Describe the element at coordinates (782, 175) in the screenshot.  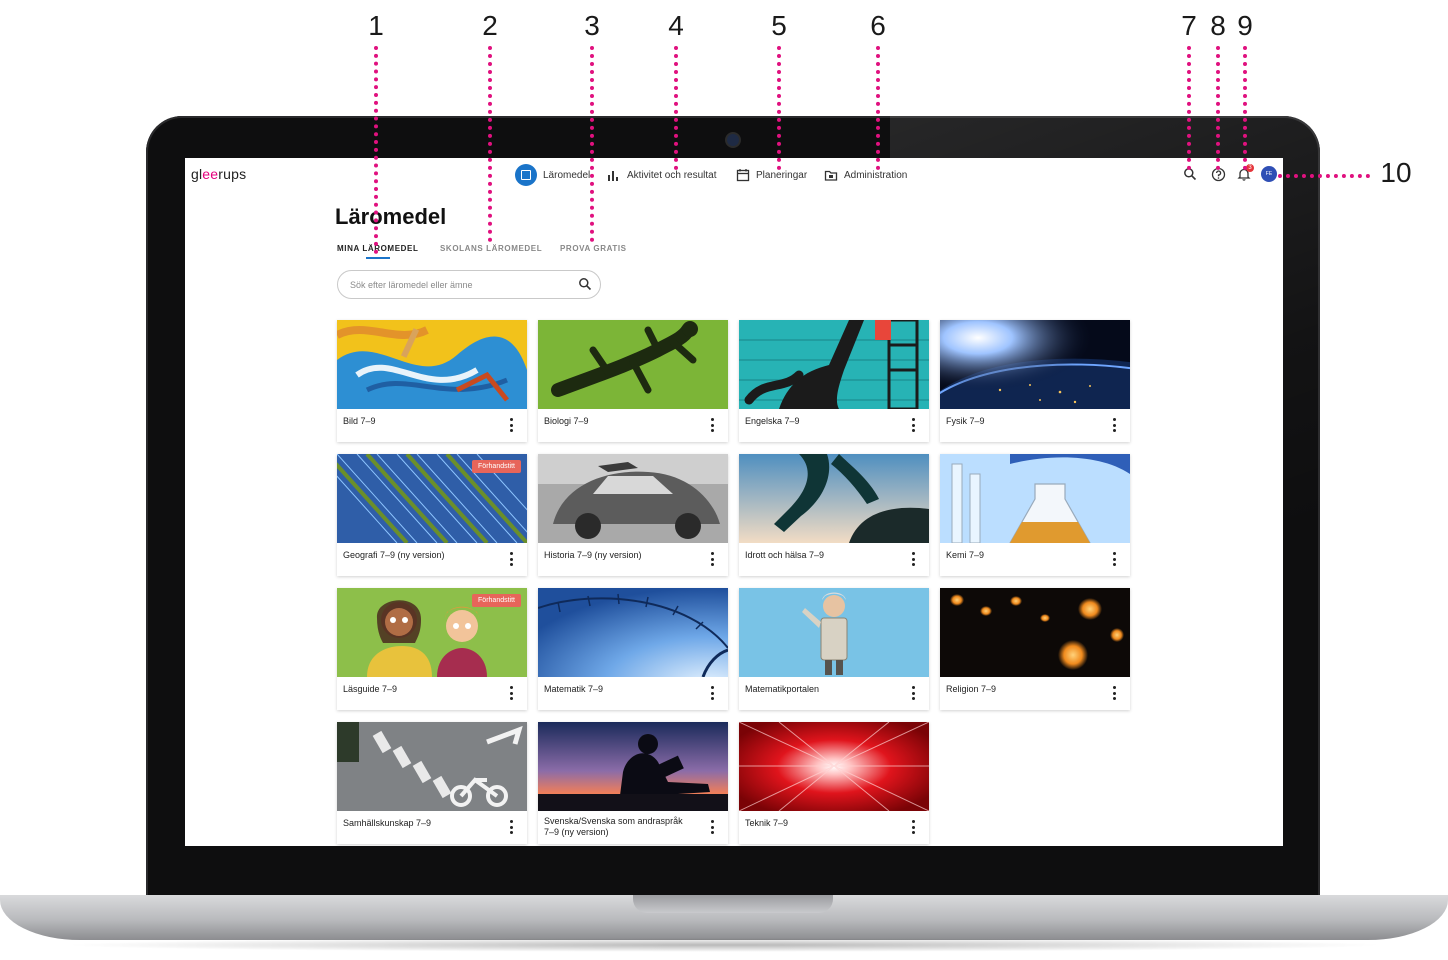
I see `nav-planeringar-label: Planeringar` at that location.